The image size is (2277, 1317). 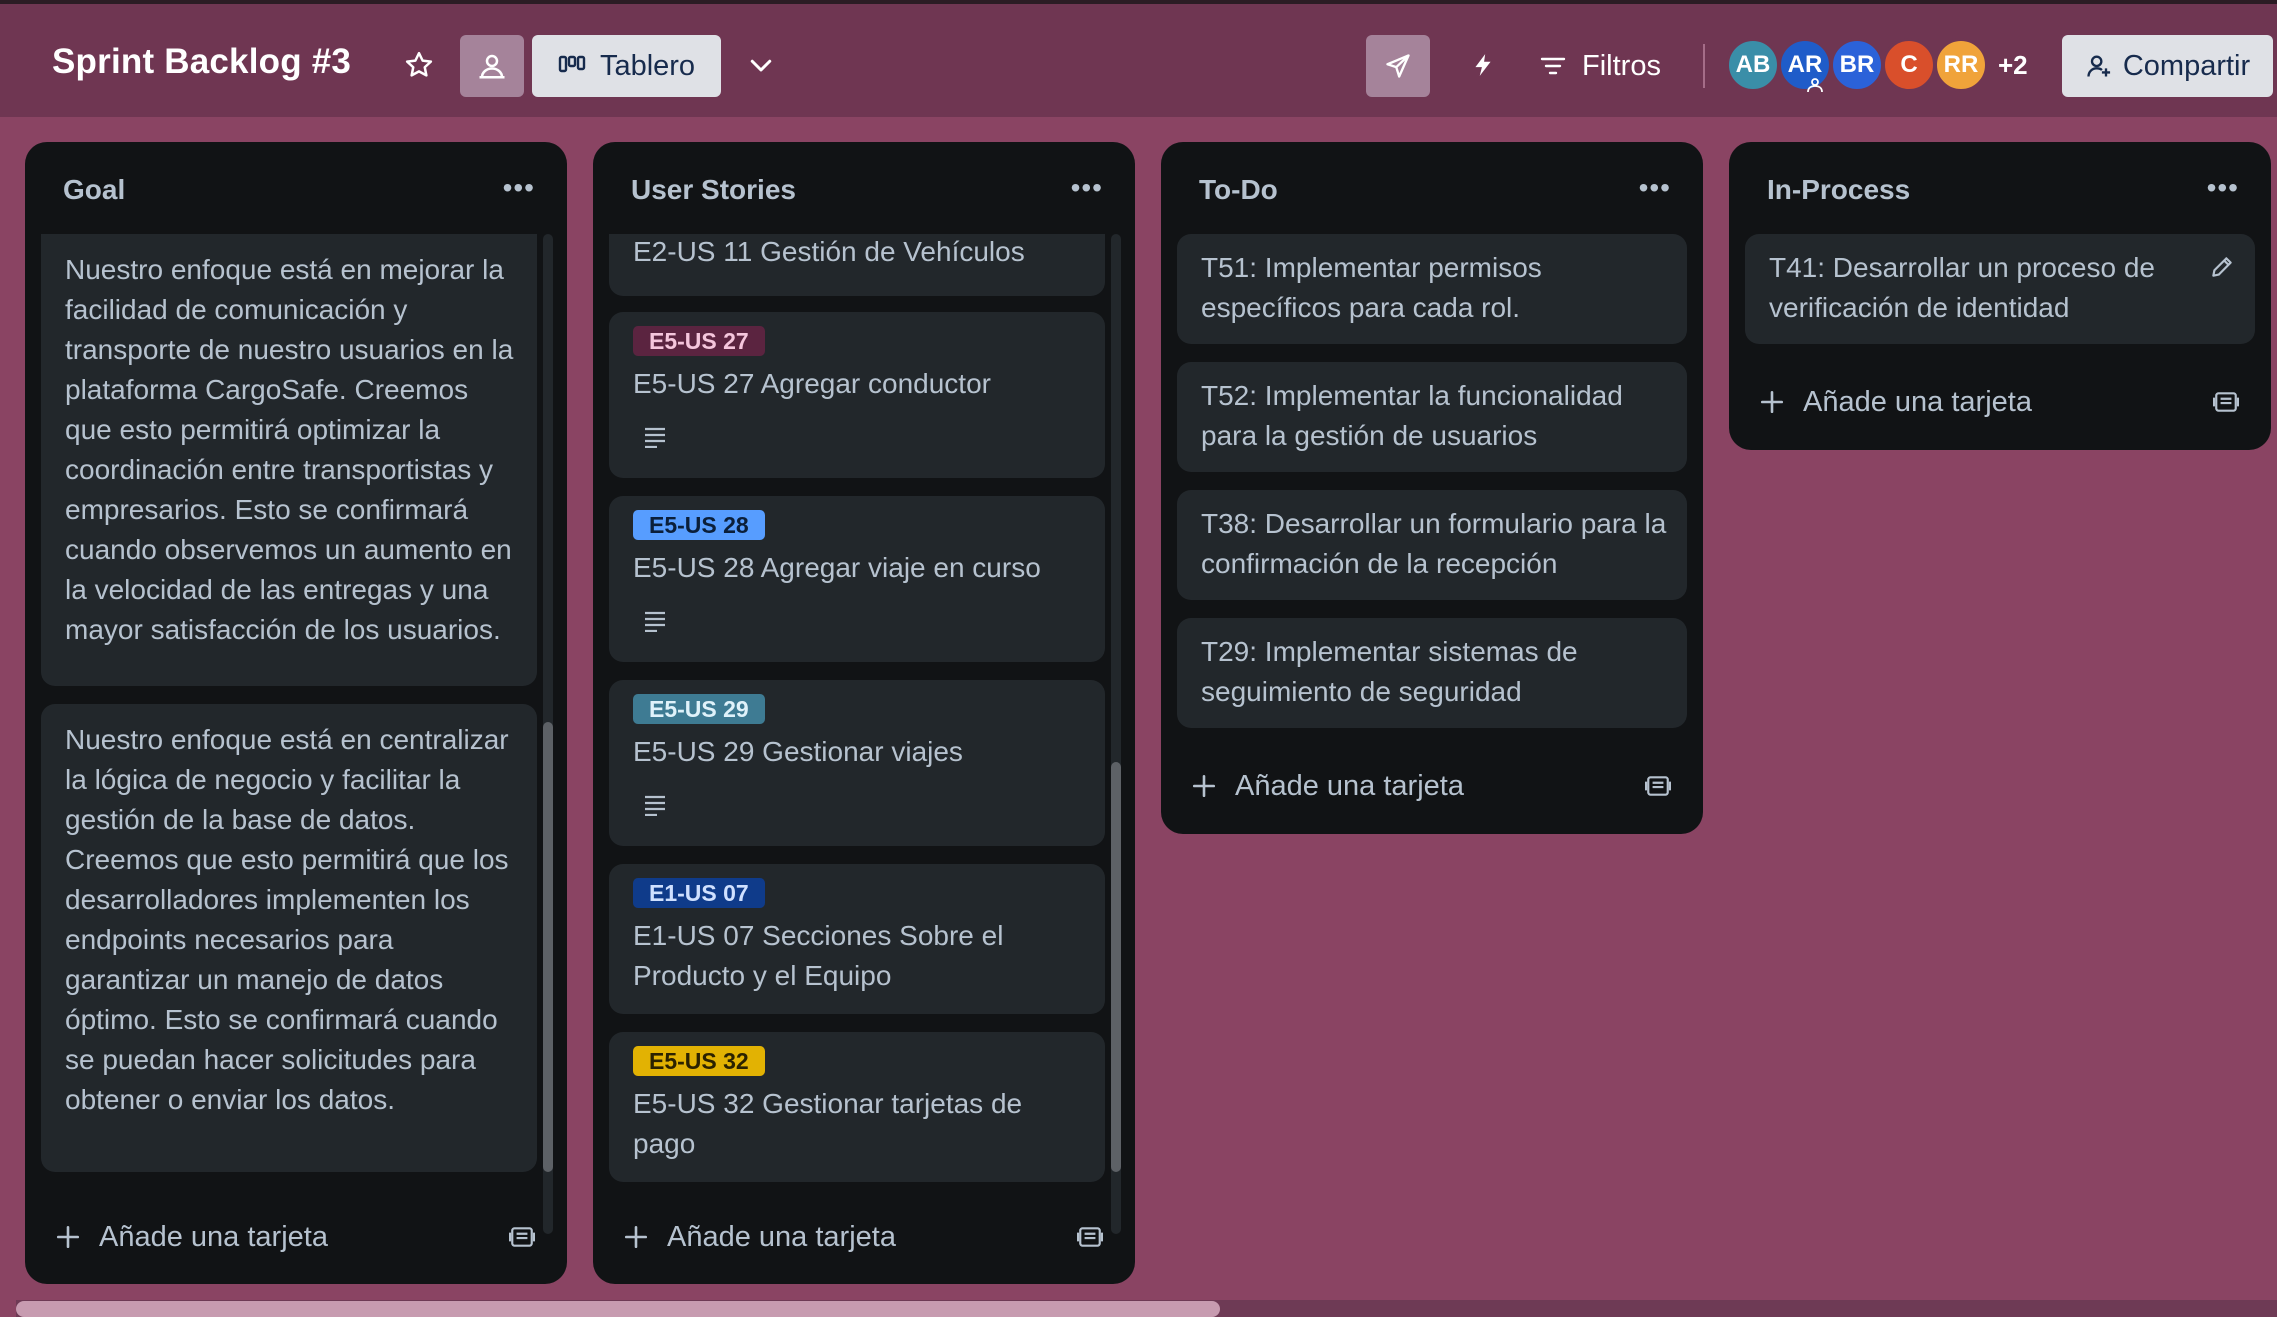 I want to click on member-avatar: C, so click(x=1909, y=65).